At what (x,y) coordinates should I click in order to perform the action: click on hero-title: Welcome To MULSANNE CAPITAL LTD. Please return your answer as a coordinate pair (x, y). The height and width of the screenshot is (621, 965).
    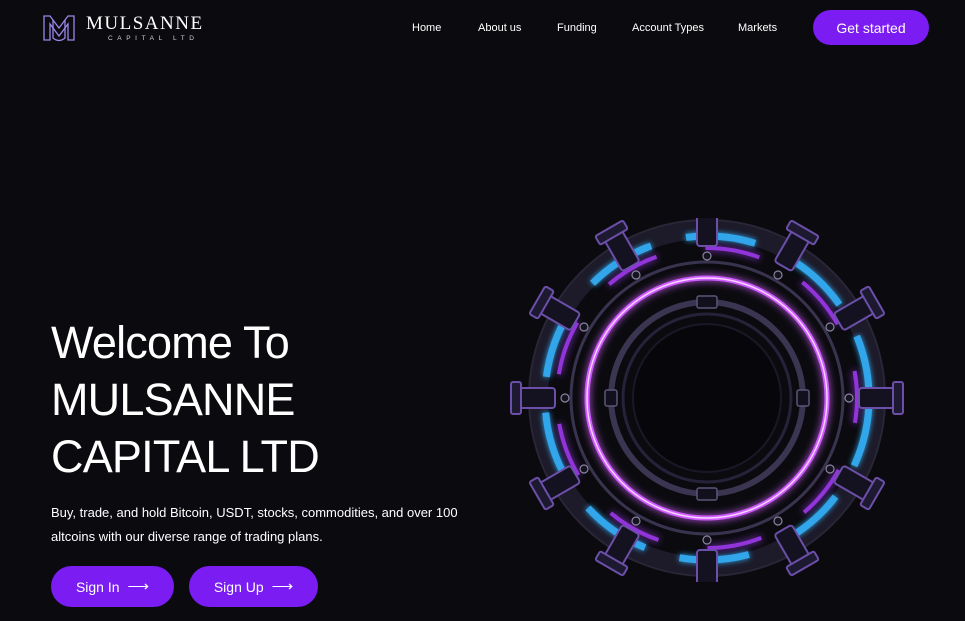
    Looking at the image, I should click on (185, 399).